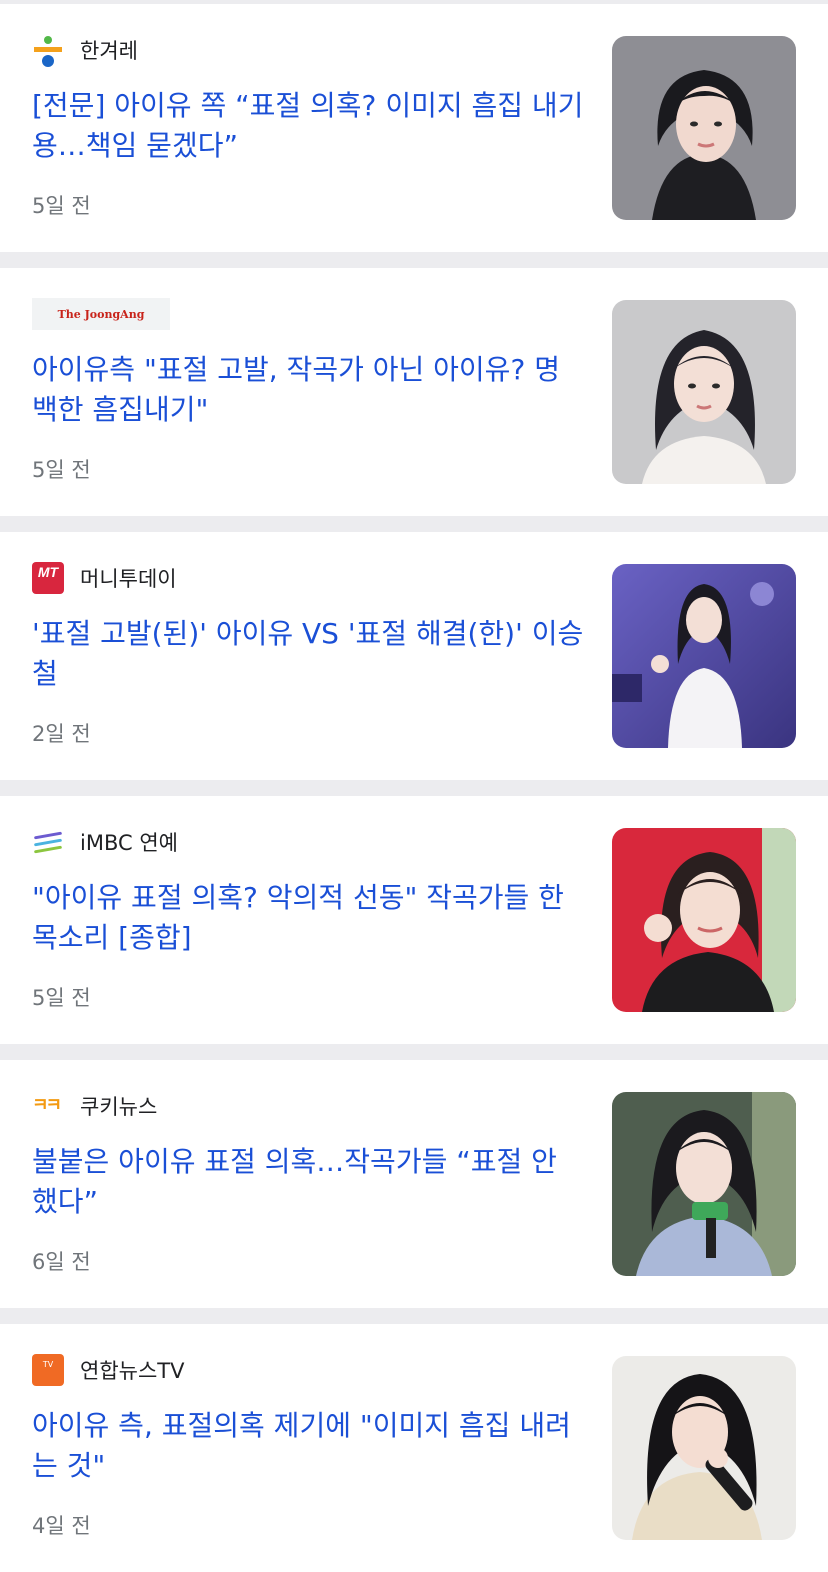  What do you see at coordinates (47, 1105) in the screenshot?
I see `kukinews-logo-icon: ㅋㅋ` at bounding box center [47, 1105].